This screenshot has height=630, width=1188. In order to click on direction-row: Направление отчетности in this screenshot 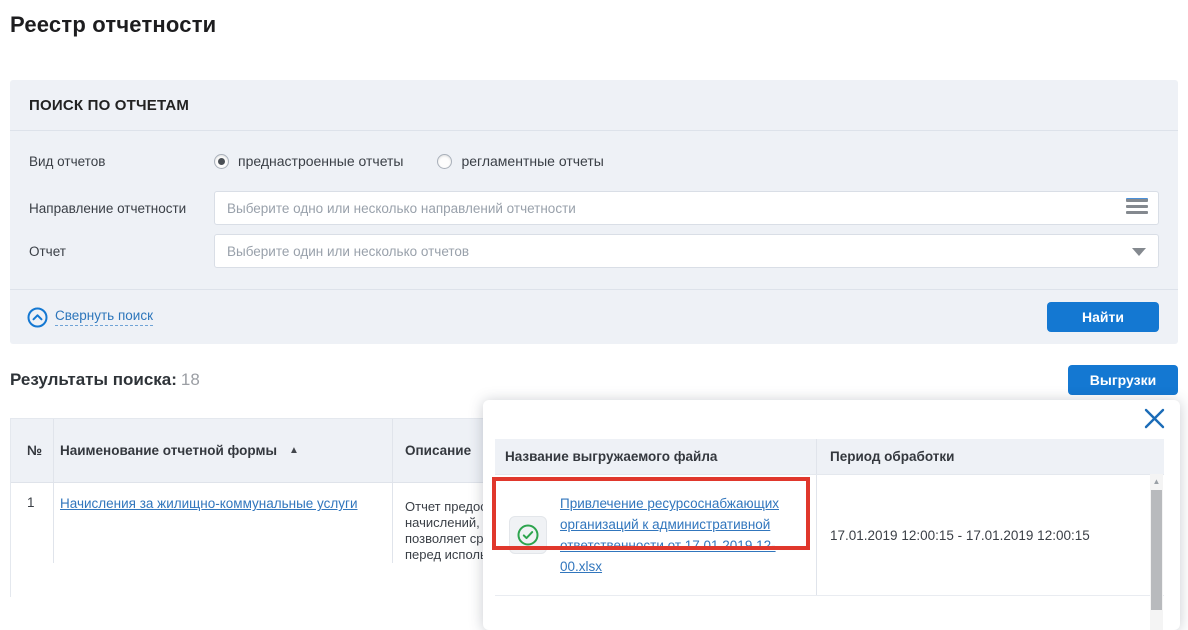, I will do `click(594, 208)`.